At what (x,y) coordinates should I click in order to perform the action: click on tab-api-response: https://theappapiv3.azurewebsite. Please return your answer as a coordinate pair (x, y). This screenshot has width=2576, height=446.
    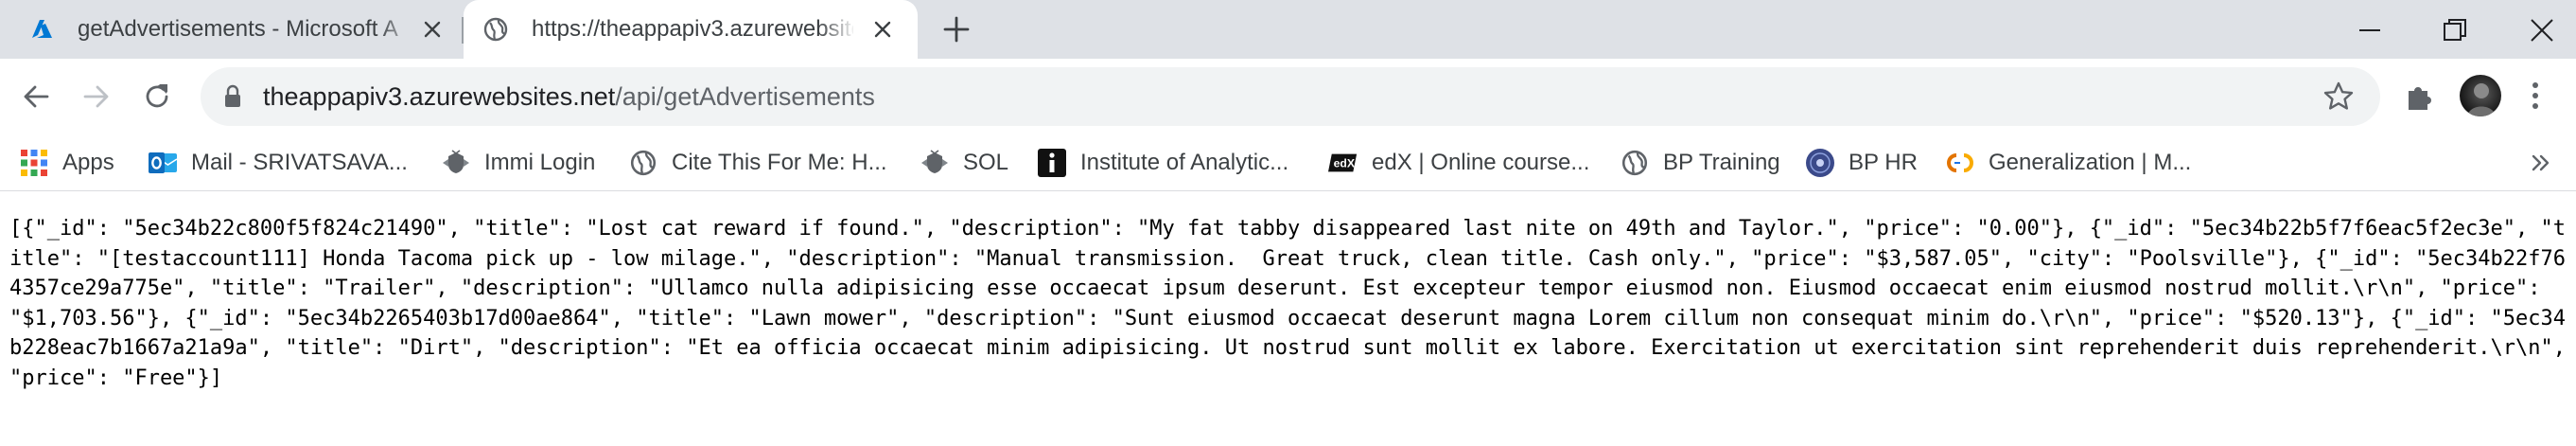
    Looking at the image, I should click on (691, 30).